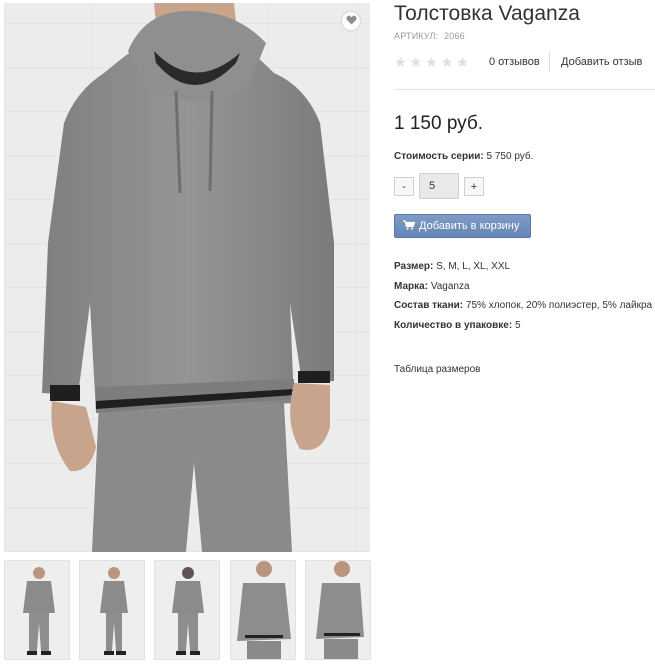  I want to click on series-price-label: Стоимость серии:, so click(439, 156).